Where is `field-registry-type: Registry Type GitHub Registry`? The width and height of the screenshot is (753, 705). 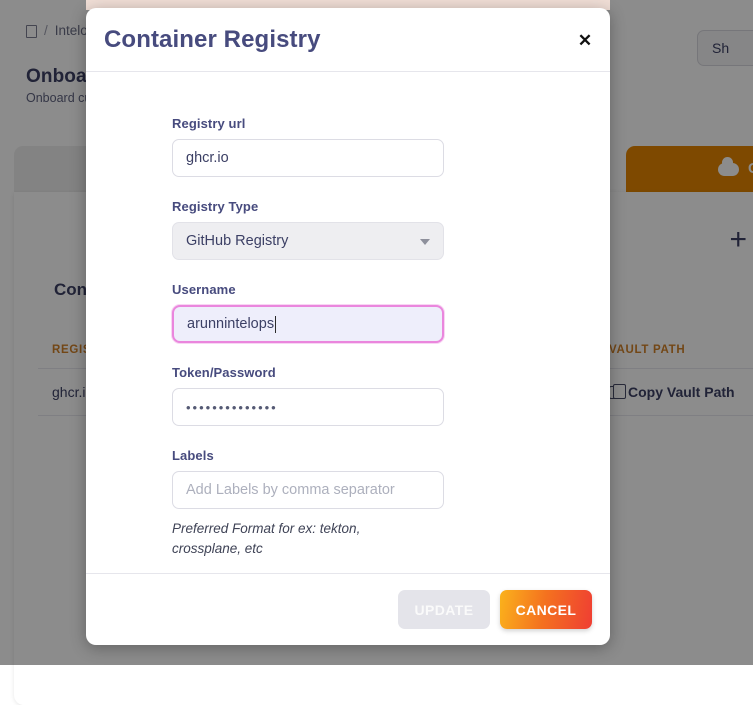 field-registry-type: Registry Type GitHub Registry is located at coordinates (308, 229).